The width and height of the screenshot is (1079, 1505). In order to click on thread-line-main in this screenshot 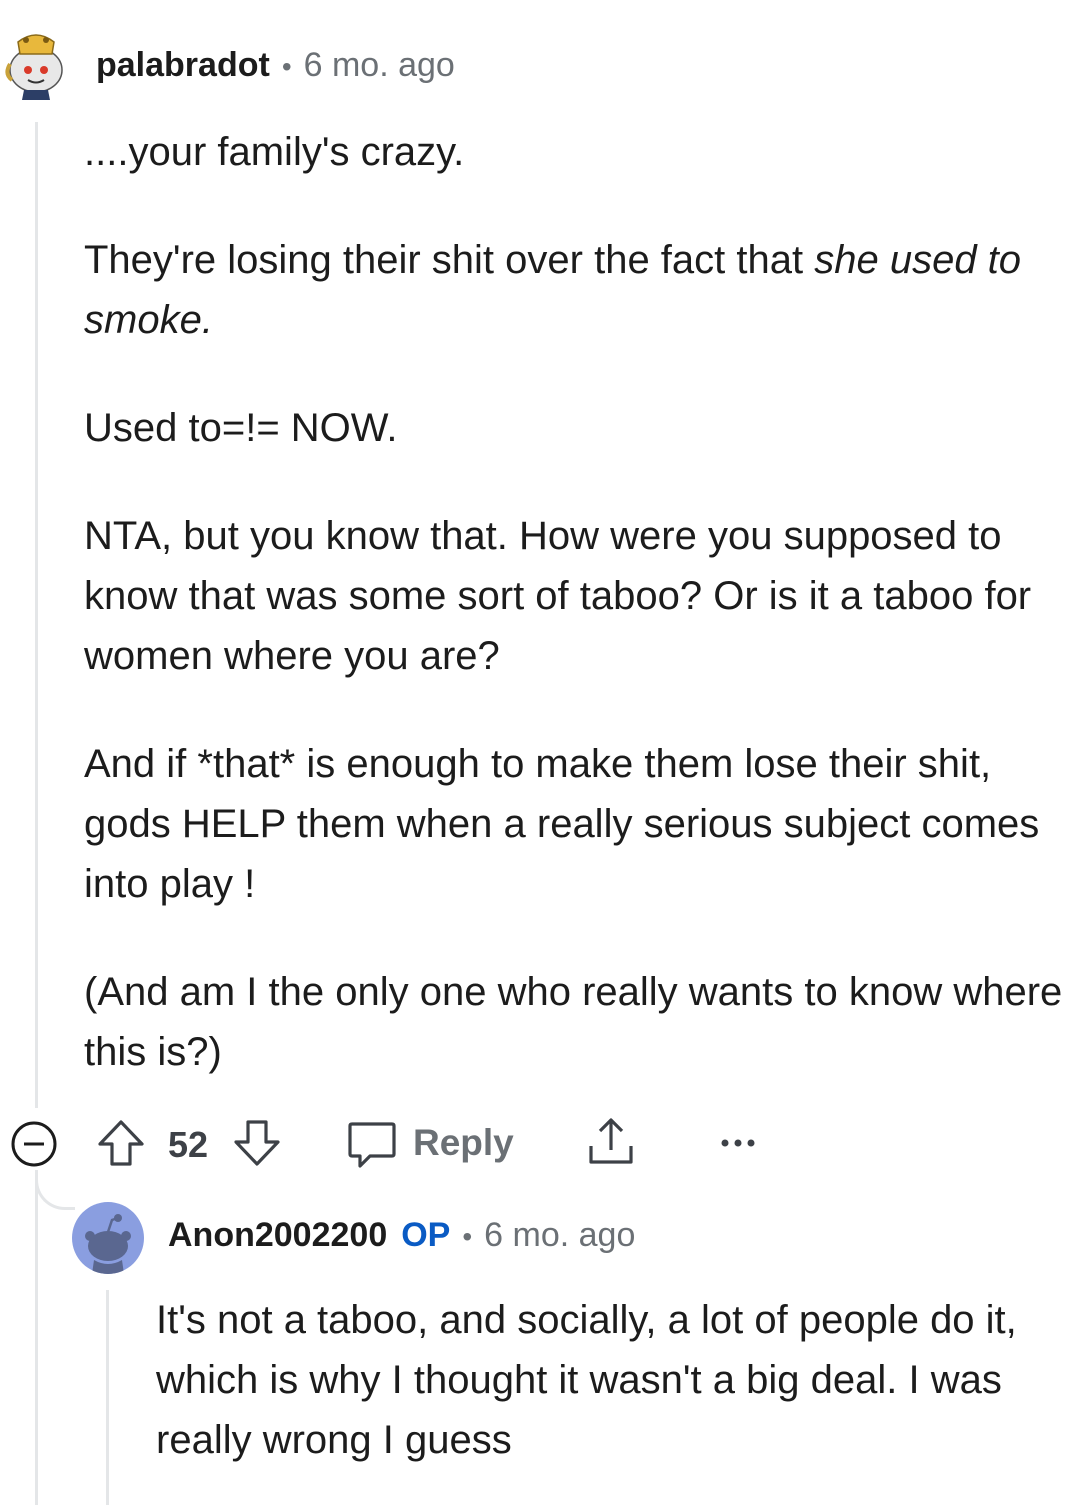, I will do `click(36, 615)`.